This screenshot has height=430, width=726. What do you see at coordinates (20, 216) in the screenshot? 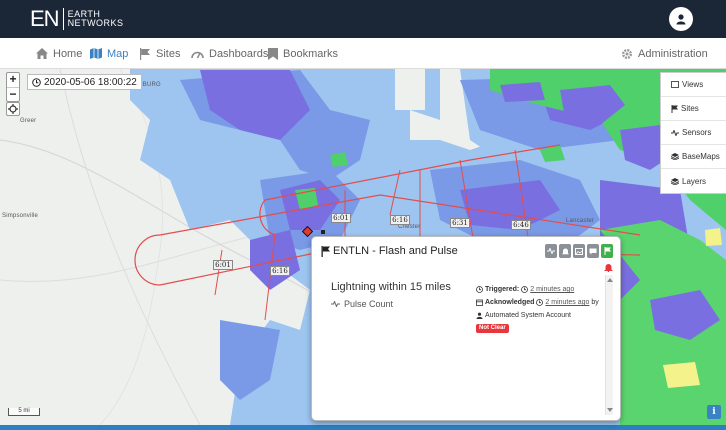
I see `city-label-simpsonville: Simpsonville` at bounding box center [20, 216].